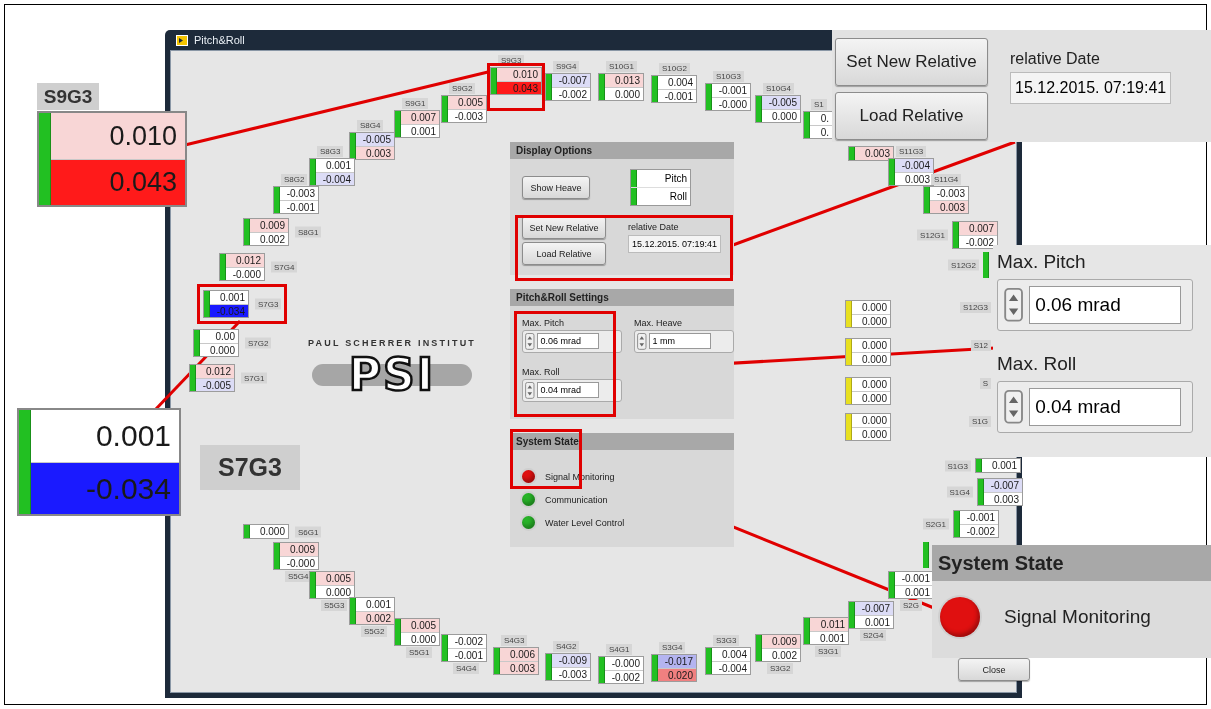 This screenshot has height=709, width=1211. I want to click on sensor-label: S4G4, so click(466, 668).